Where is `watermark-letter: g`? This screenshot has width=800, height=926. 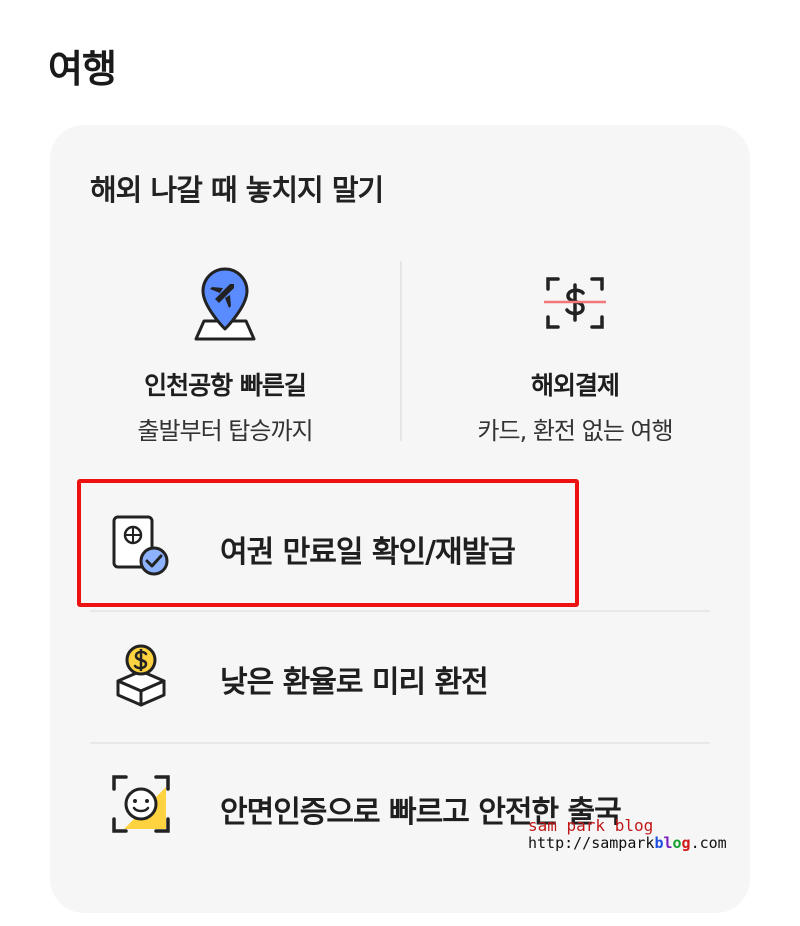 watermark-letter: g is located at coordinates (686, 842).